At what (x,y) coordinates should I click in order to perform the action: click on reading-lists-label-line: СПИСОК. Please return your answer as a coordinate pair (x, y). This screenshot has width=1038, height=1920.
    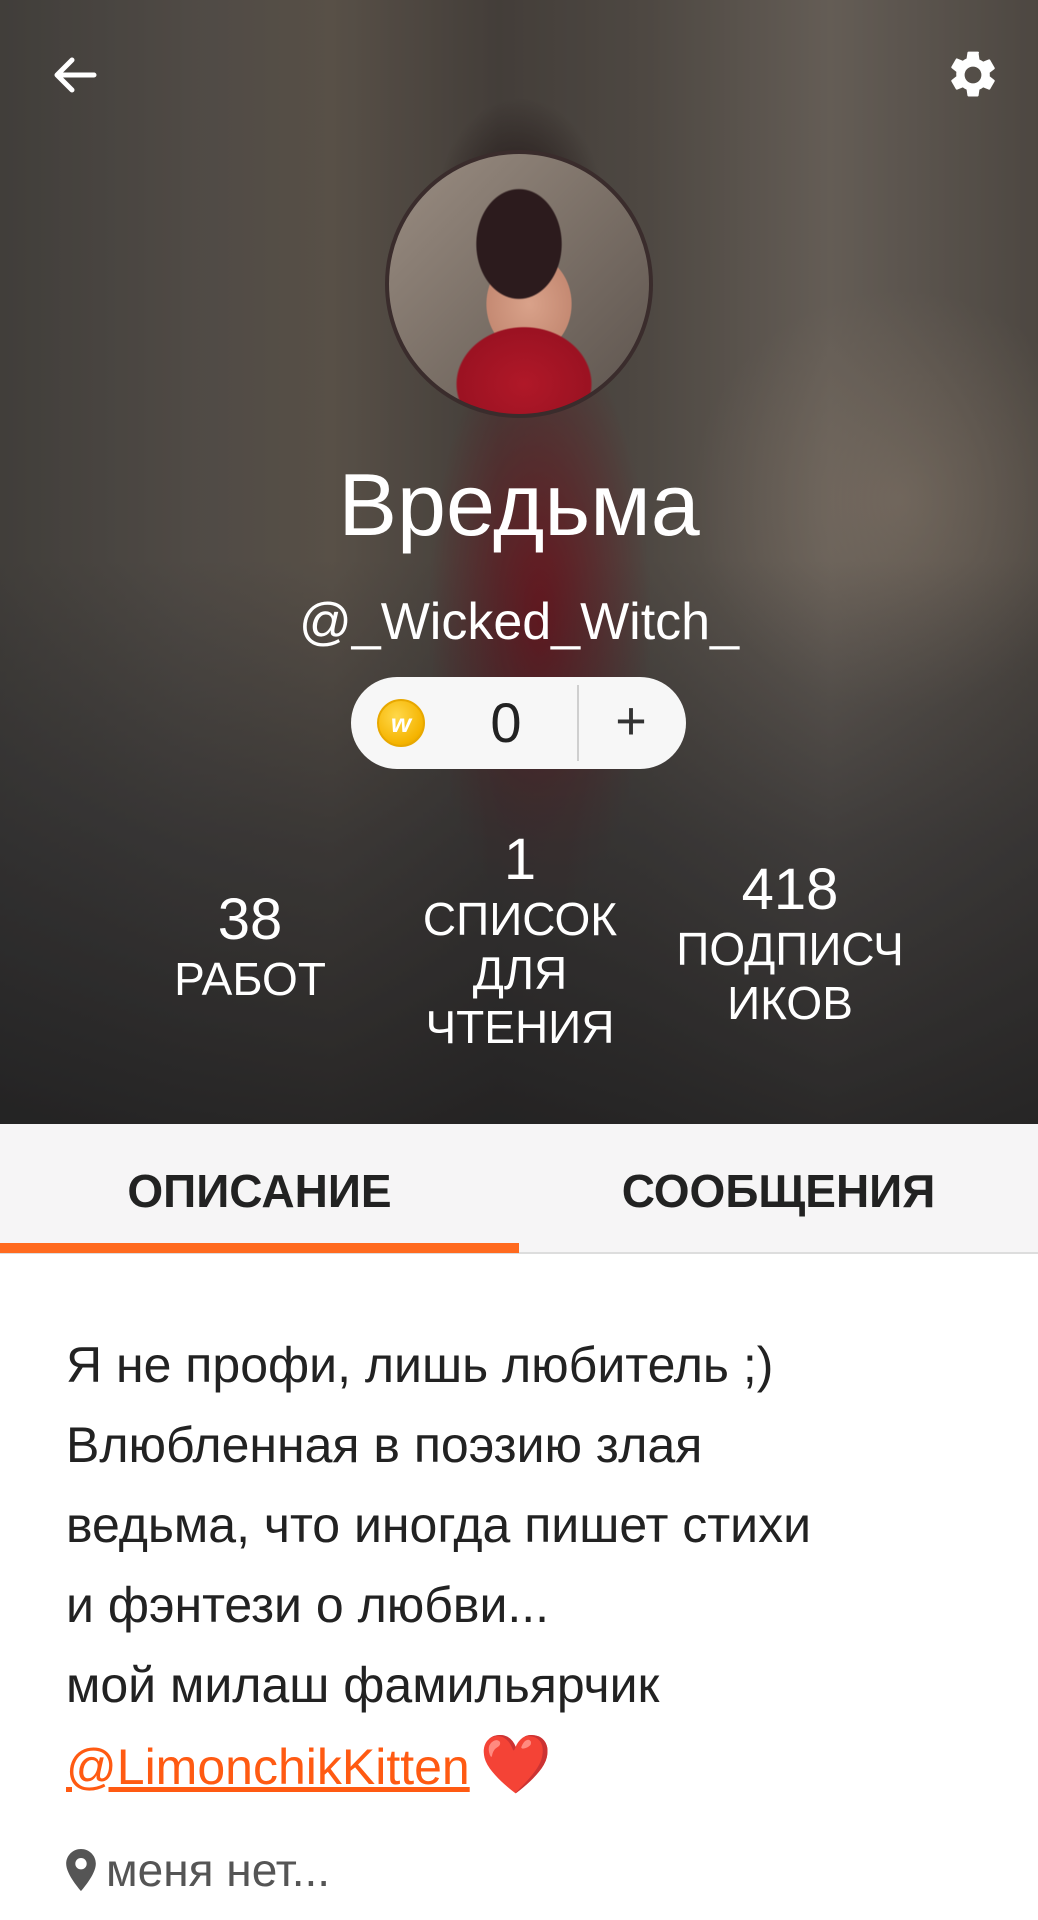
    Looking at the image, I should click on (520, 919).